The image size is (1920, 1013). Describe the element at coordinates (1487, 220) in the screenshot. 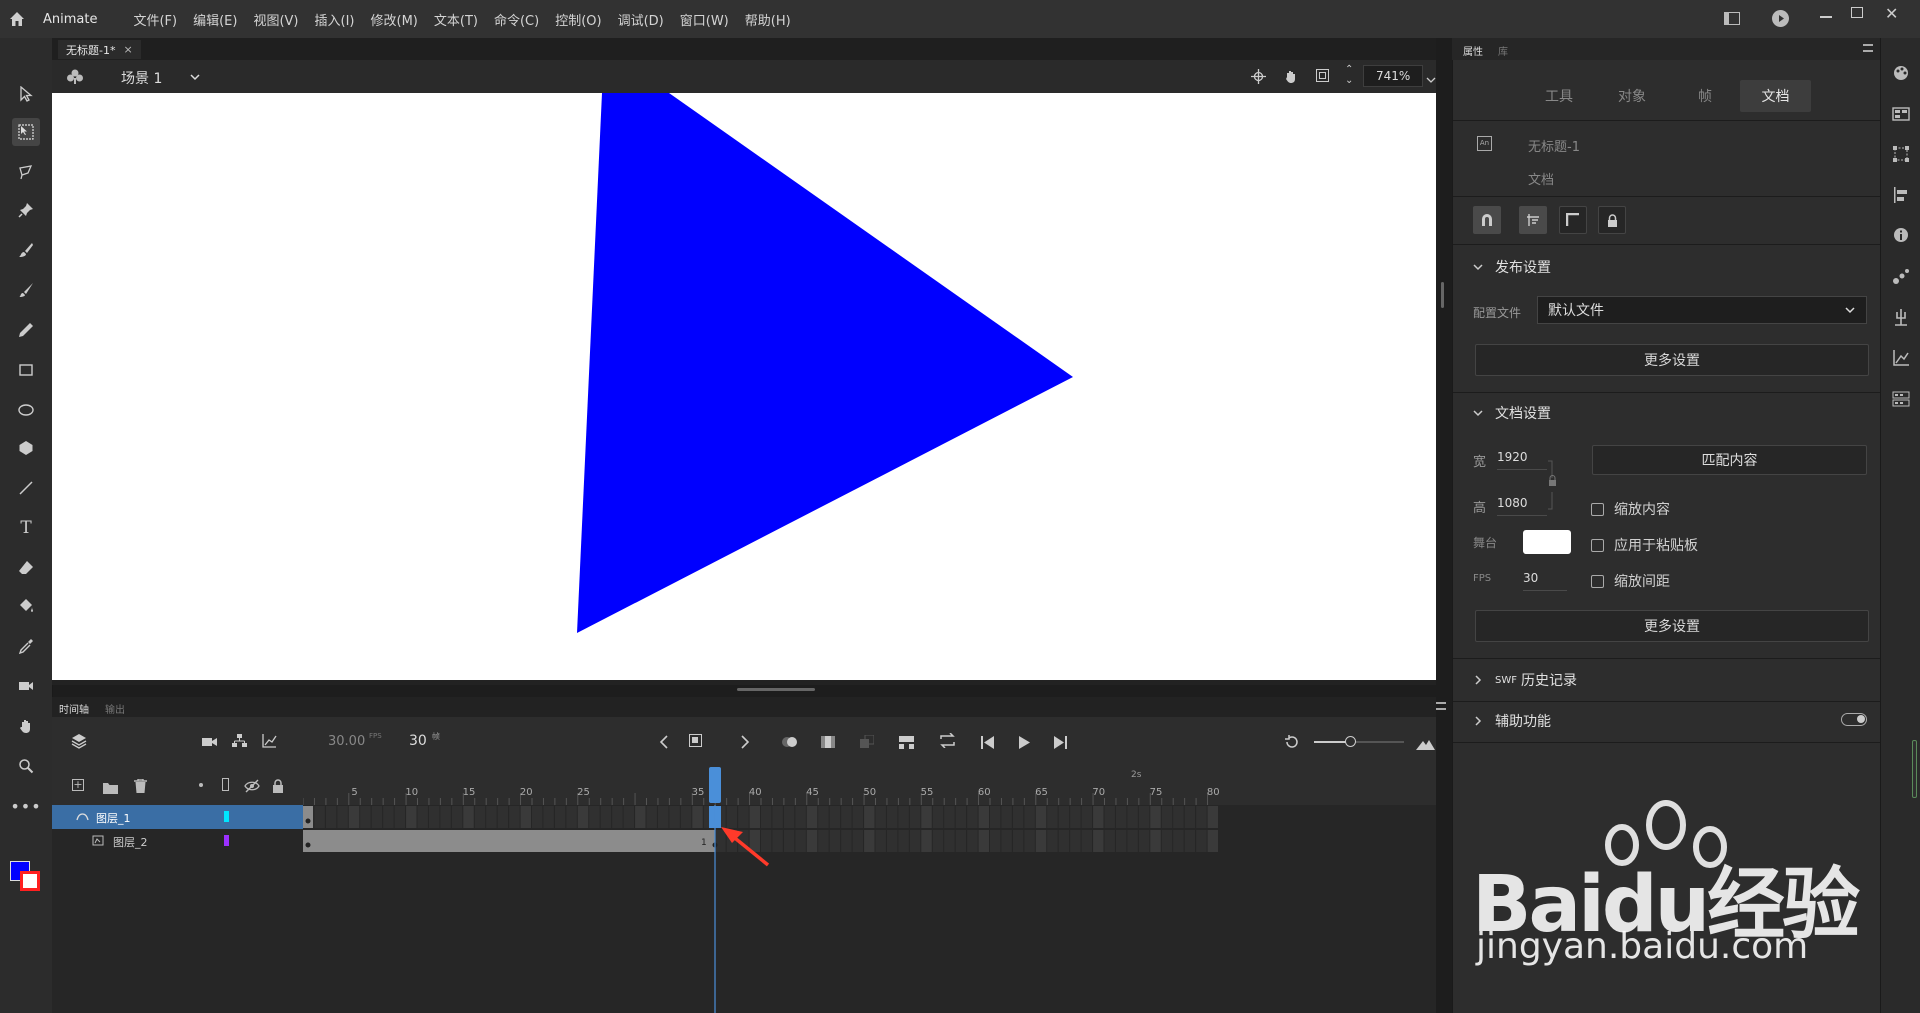

I see `snap-magnet-button` at that location.